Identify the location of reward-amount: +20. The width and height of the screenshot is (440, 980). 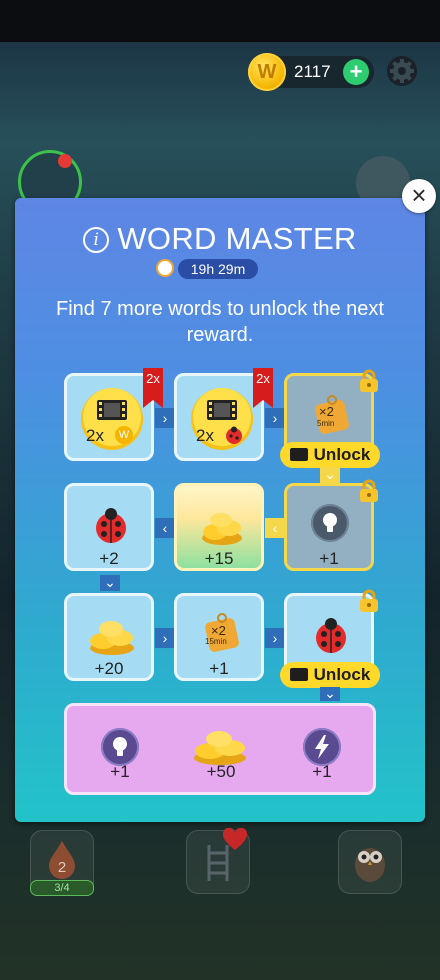
(109, 668).